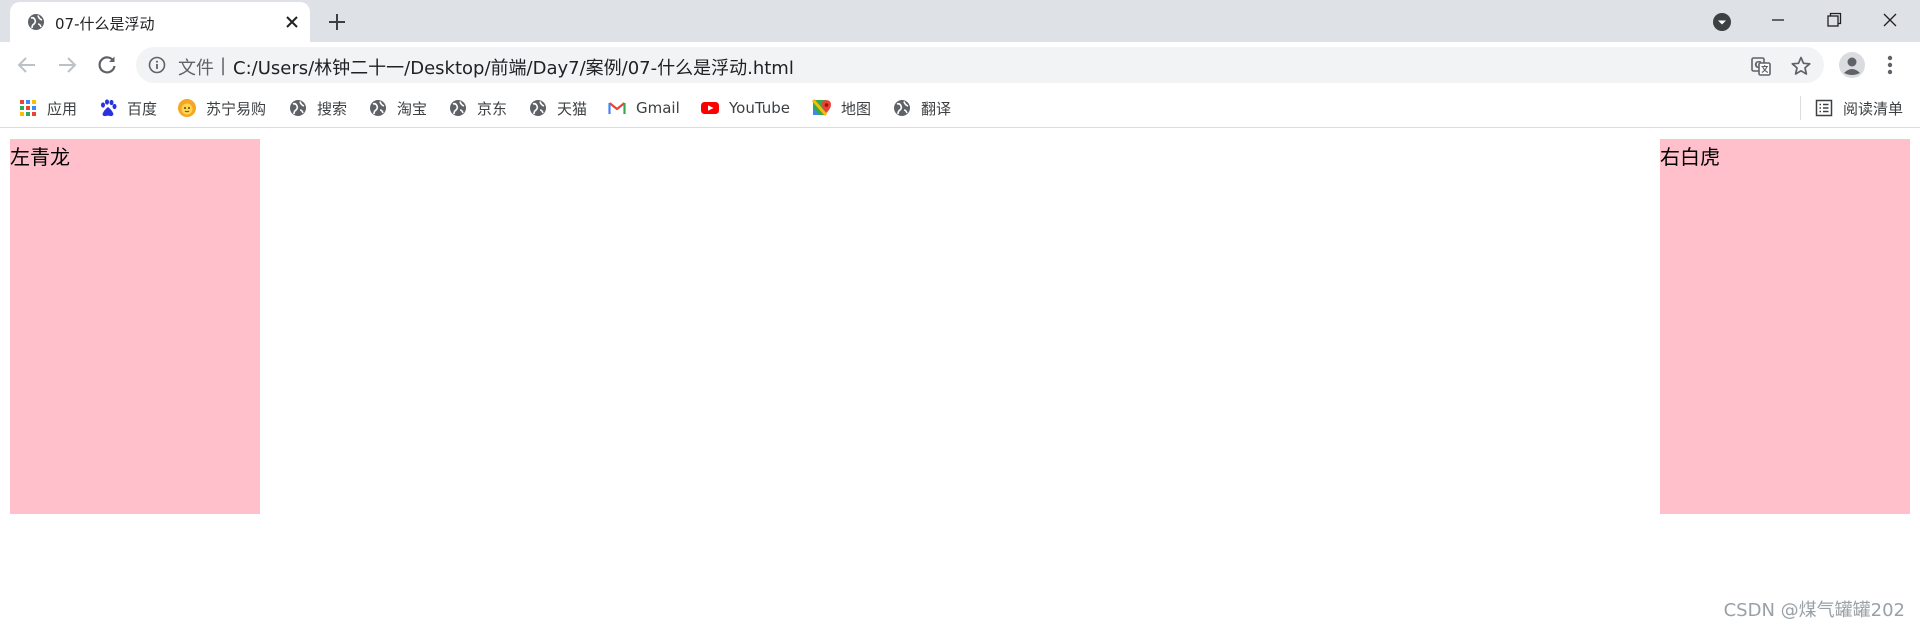 This screenshot has width=1920, height=633. Describe the element at coordinates (1834, 20) in the screenshot. I see `restore-icon` at that location.